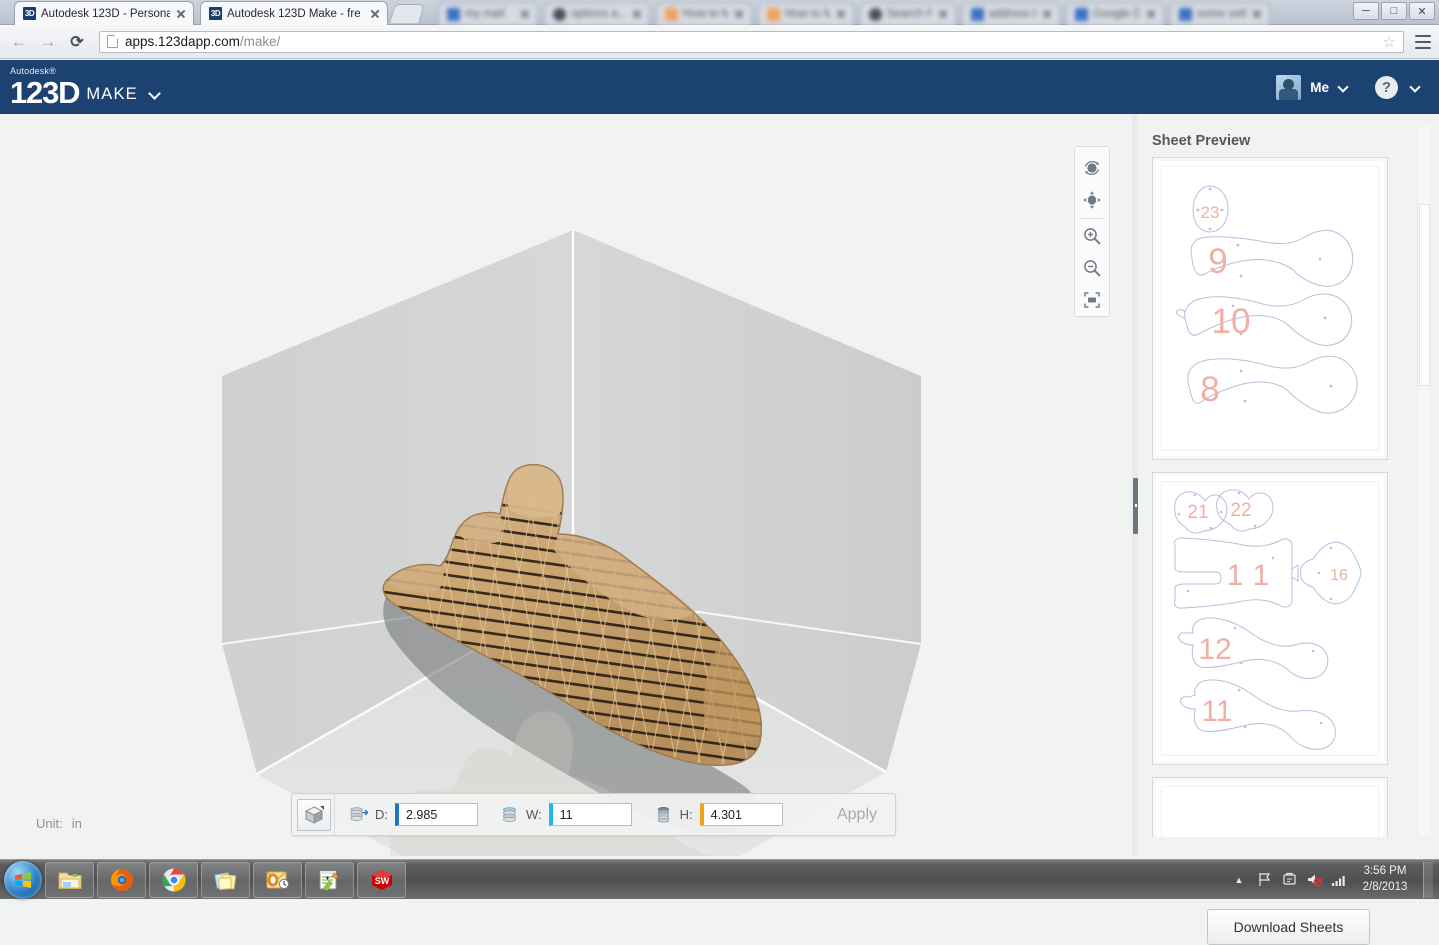 The image size is (1439, 945). What do you see at coordinates (1366, 11) in the screenshot?
I see `minimize-button: ─` at bounding box center [1366, 11].